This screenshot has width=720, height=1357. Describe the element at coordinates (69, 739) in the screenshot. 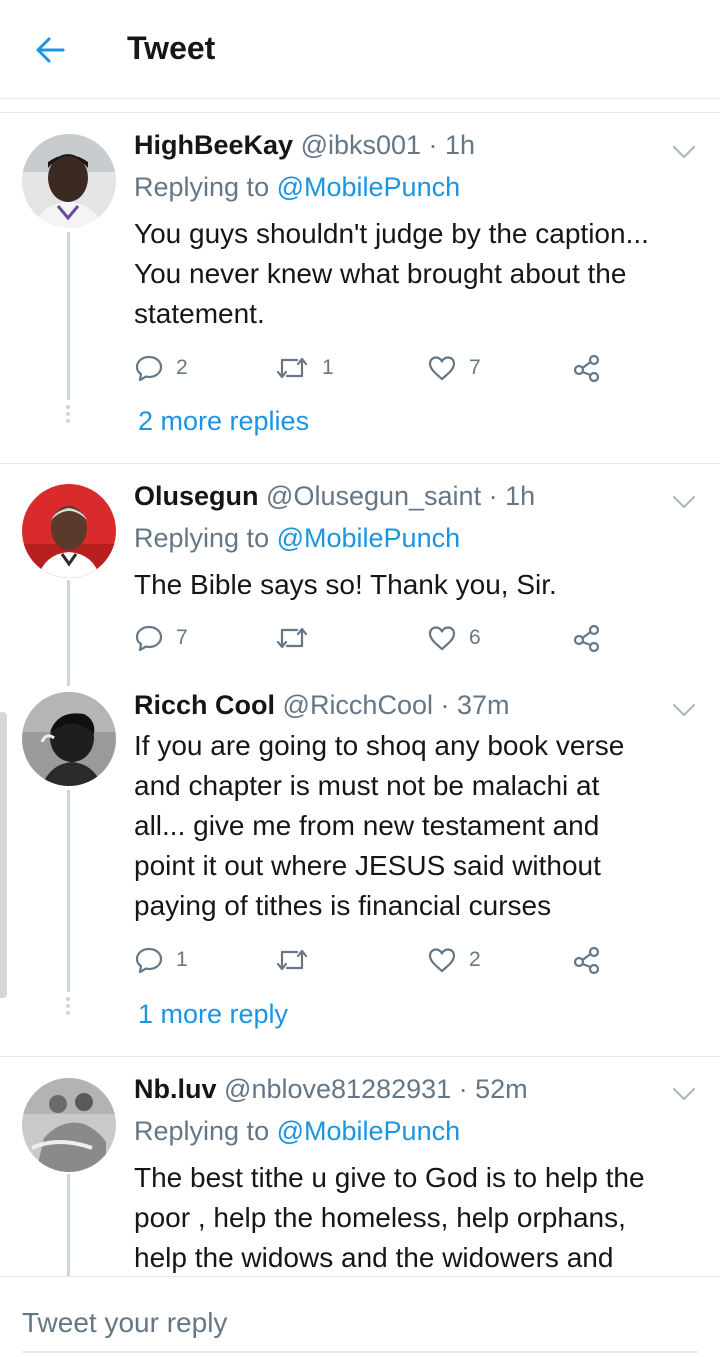

I see `avatar-ricchcool` at that location.